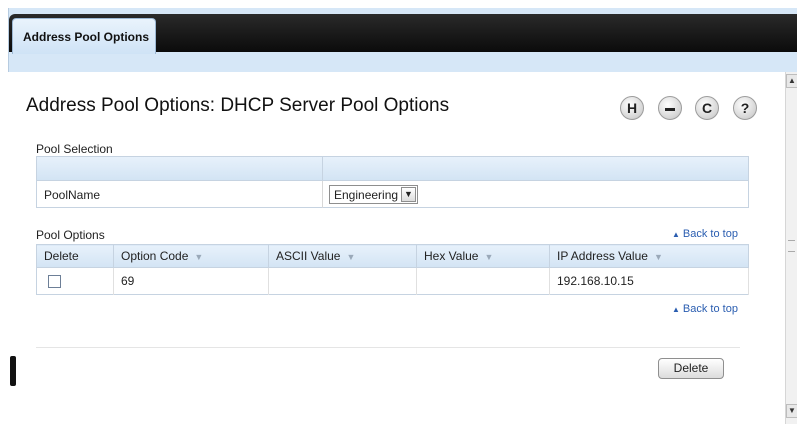 Image resolution: width=797 pixels, height=424 pixels. I want to click on refresh-icon: C, so click(707, 108).